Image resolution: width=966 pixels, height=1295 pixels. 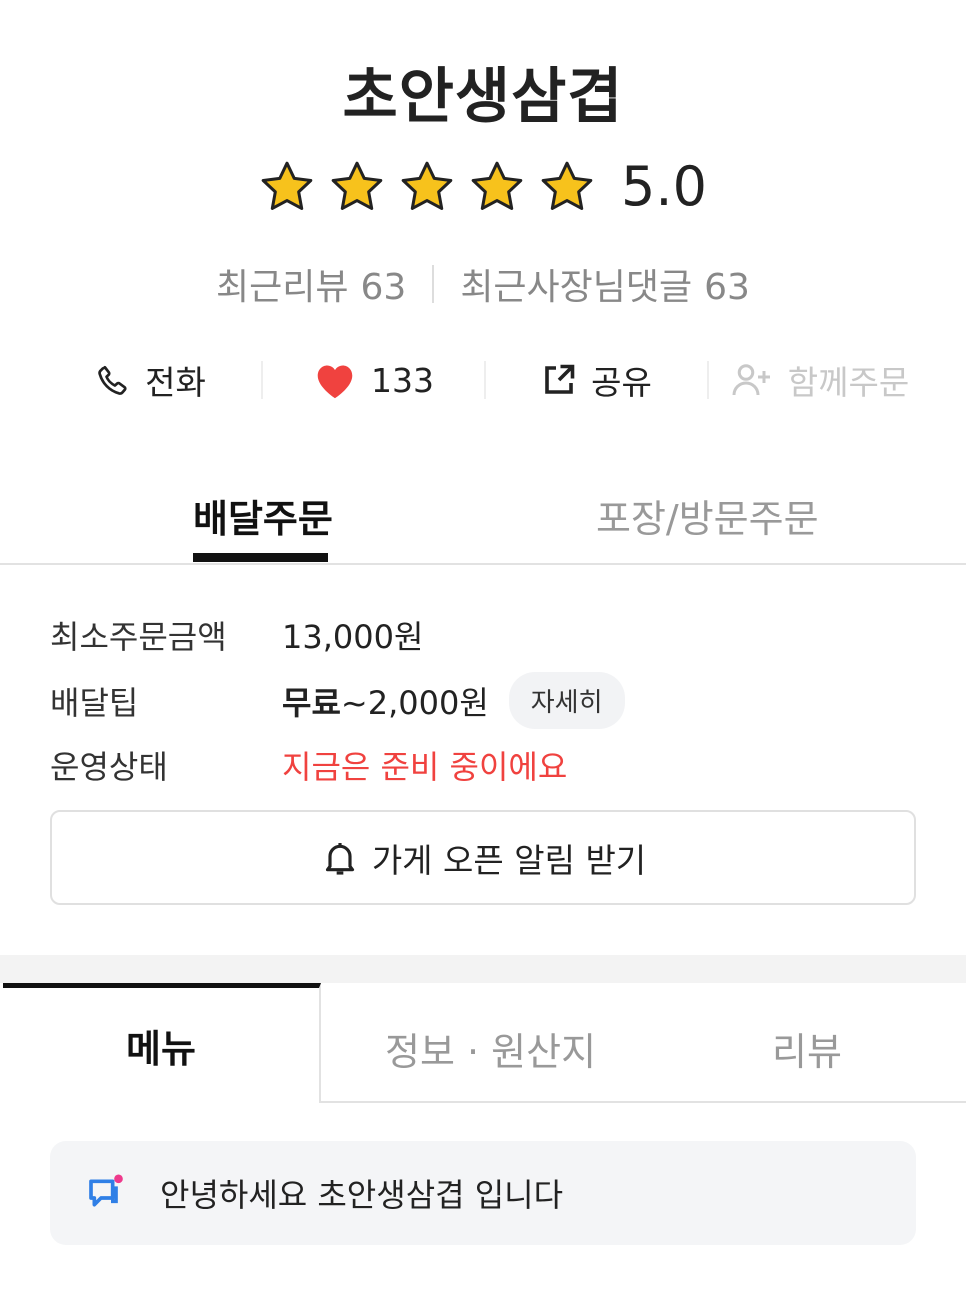 I want to click on store-name: 초안생삼겹, so click(x=483, y=97).